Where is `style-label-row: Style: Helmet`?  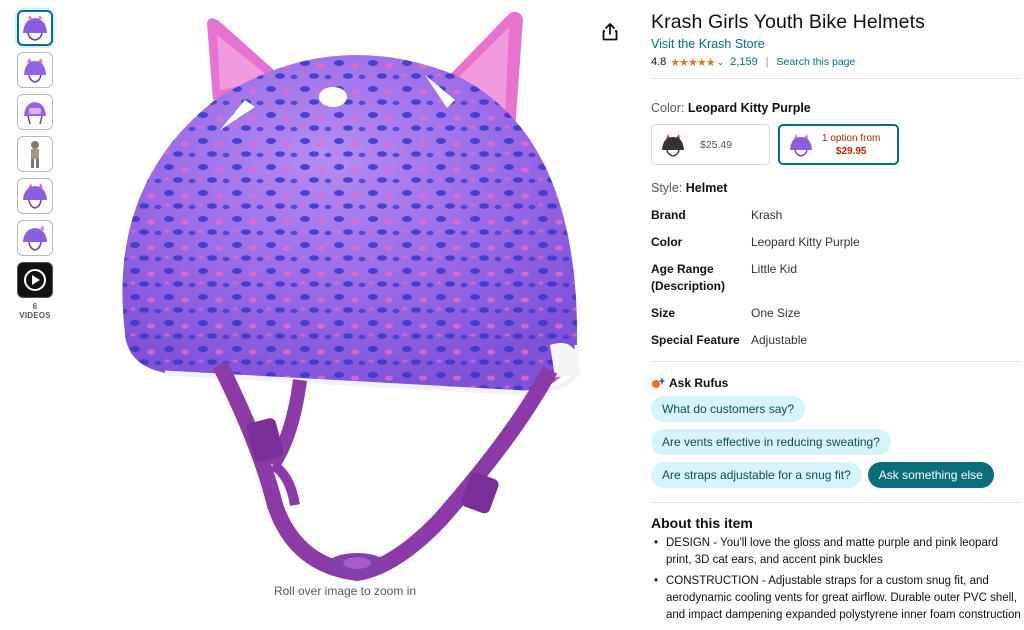
style-label-row: Style: Helmet is located at coordinates (836, 188).